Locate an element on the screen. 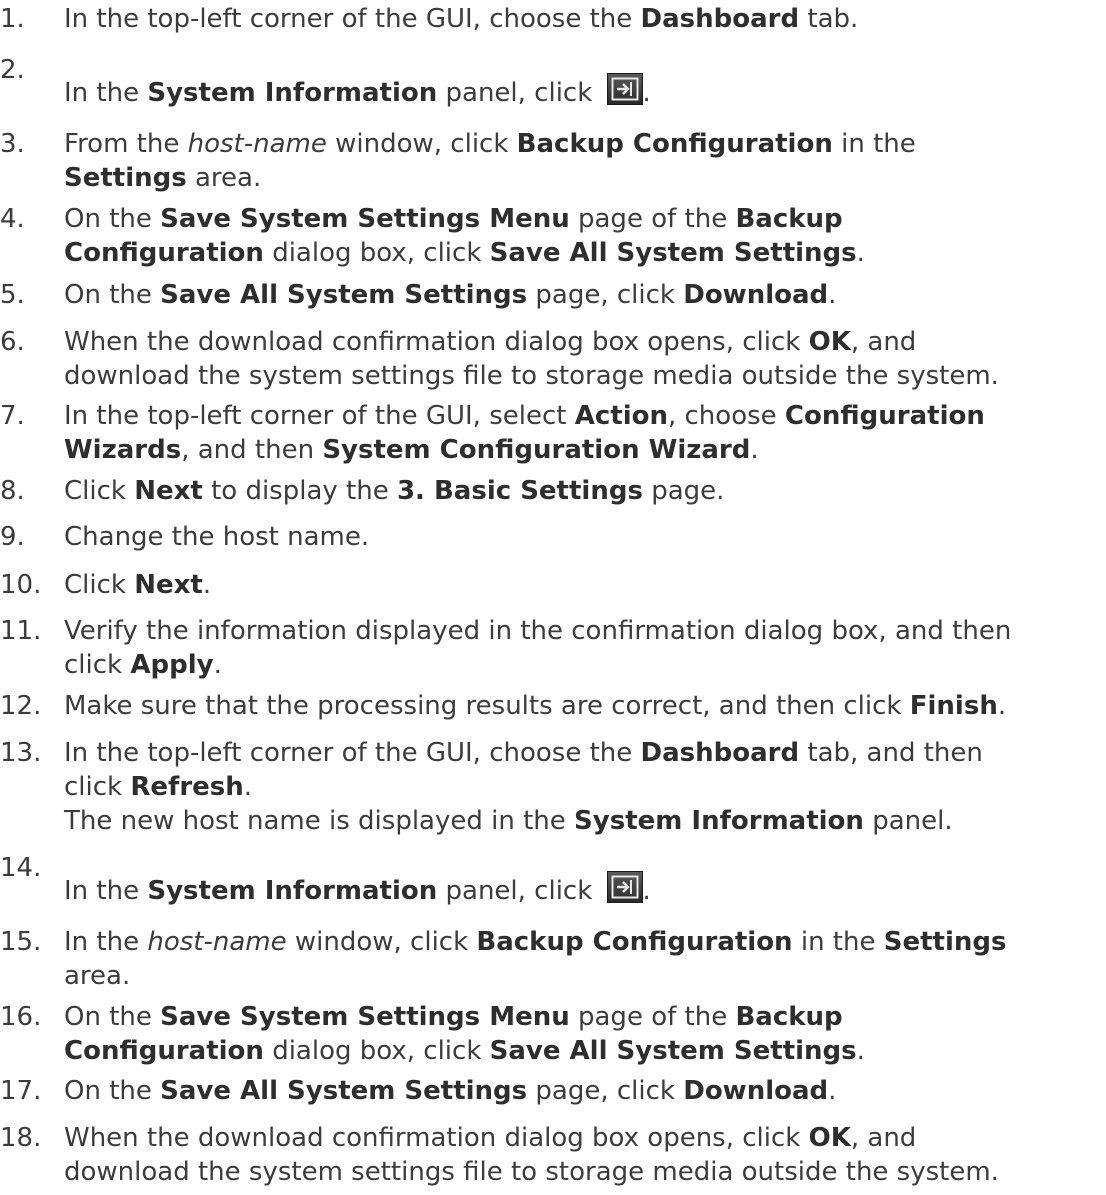 The height and width of the screenshot is (1195, 1106). text-run: , choose is located at coordinates (726, 416).